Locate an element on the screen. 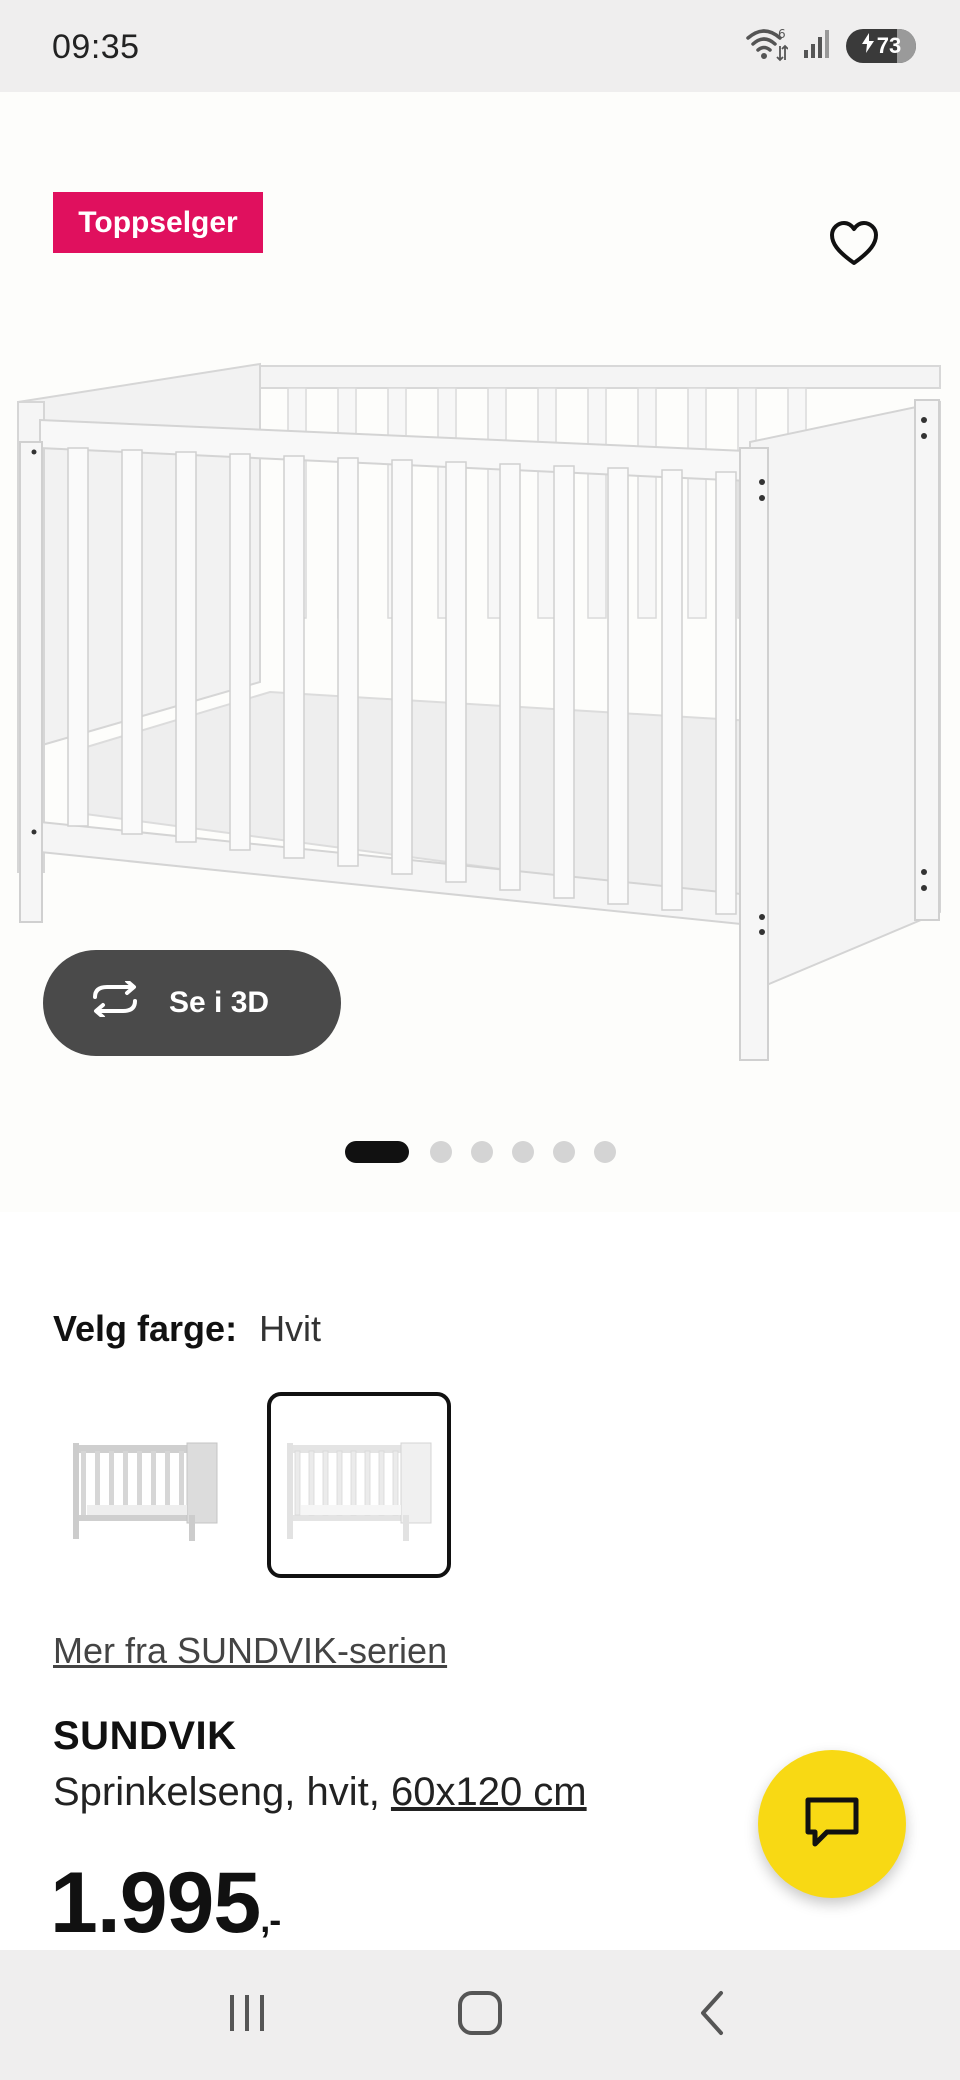 Image resolution: width=960 pixels, height=2080 pixels. top-seller-badge: Toppselger is located at coordinates (158, 222).